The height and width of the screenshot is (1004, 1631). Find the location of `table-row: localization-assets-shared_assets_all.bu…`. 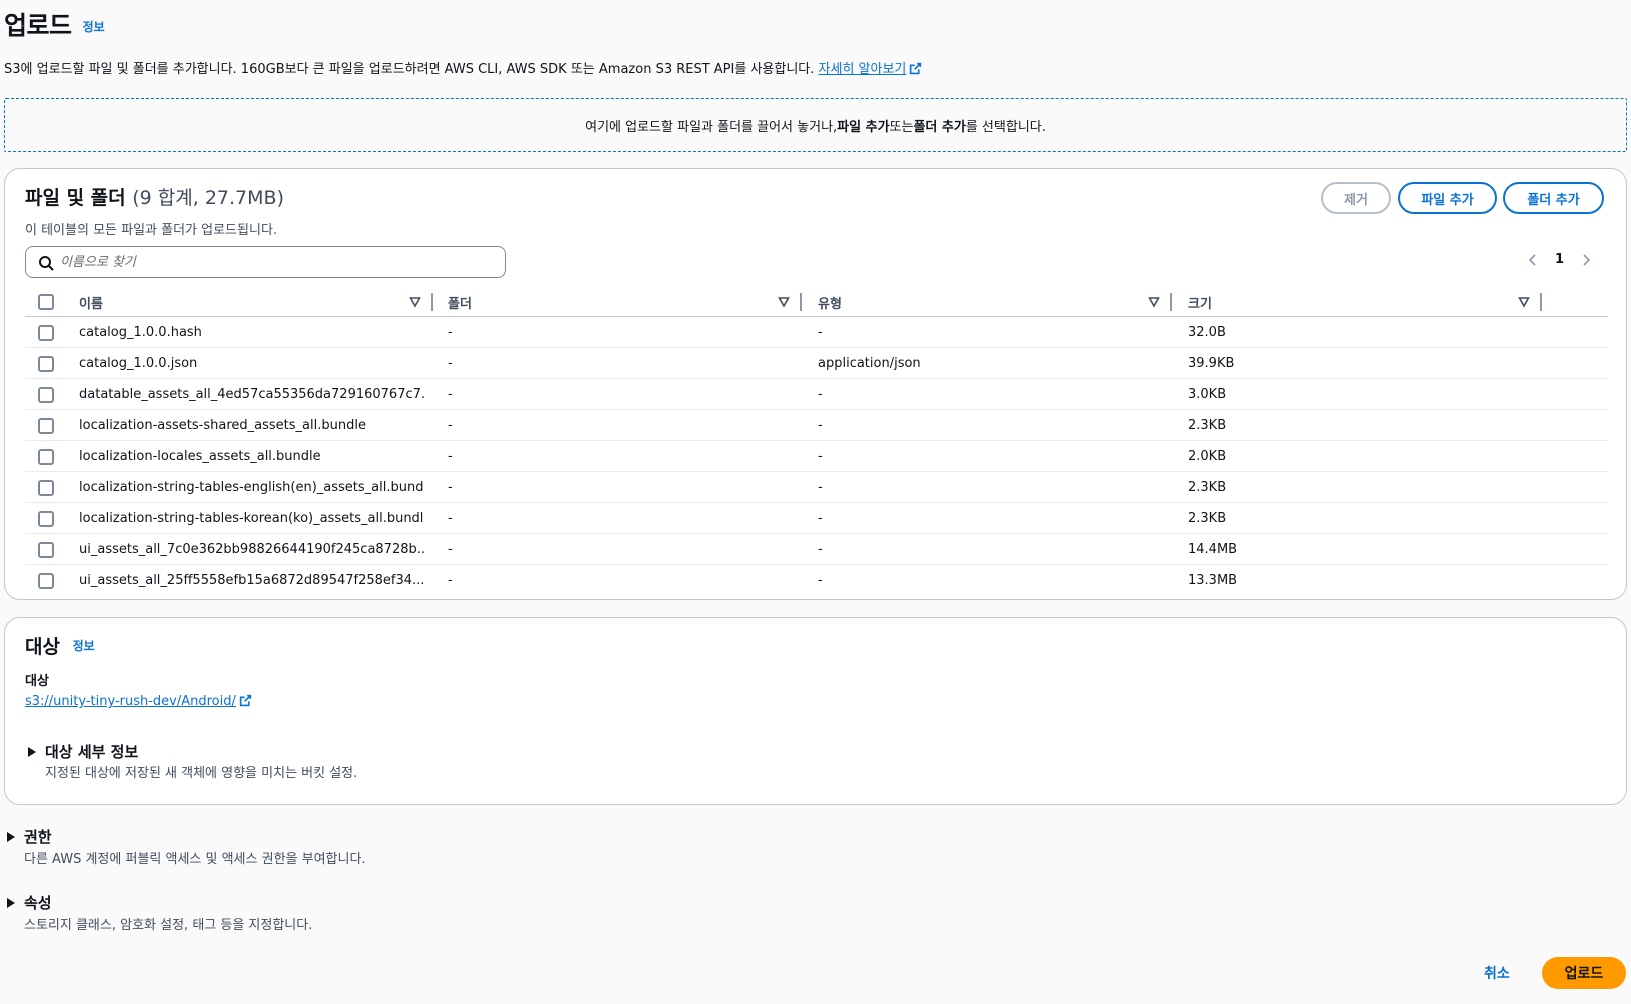

table-row: localization-assets-shared_assets_all.bu… is located at coordinates (816, 425).